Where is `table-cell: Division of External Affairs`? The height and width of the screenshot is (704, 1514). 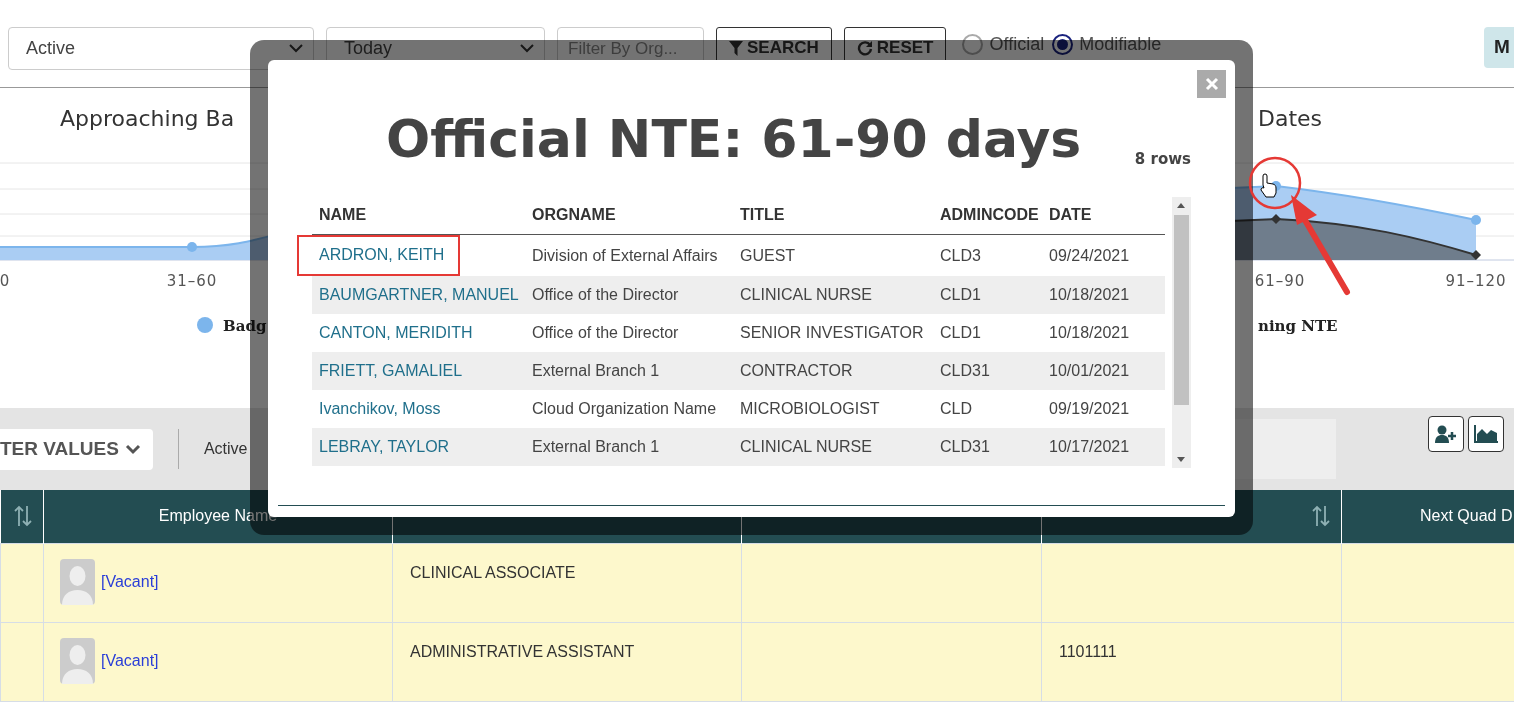
table-cell: Division of External Affairs is located at coordinates (625, 255).